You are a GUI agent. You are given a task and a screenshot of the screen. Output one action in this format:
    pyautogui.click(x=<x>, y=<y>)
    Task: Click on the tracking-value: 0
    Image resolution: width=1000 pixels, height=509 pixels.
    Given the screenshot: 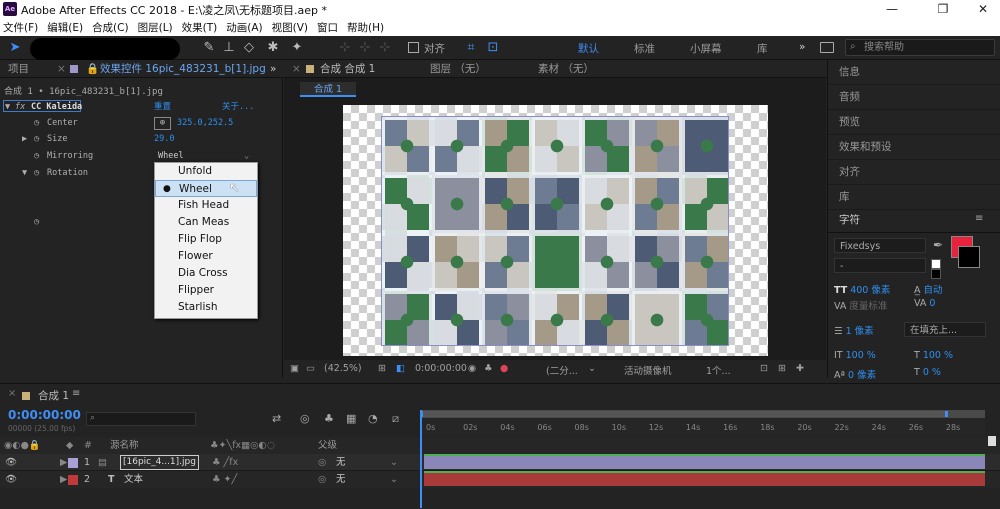 What is the action you would take?
    pyautogui.click(x=932, y=303)
    